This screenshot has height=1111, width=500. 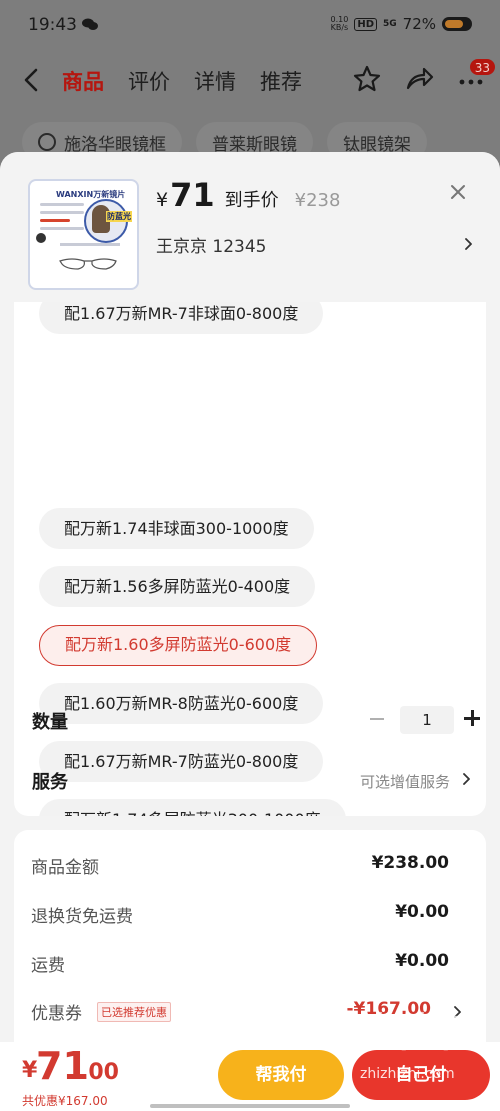 What do you see at coordinates (246, 1011) in the screenshot?
I see `coupon-row: 优惠券 已选推荐优惠 -¥167.00` at bounding box center [246, 1011].